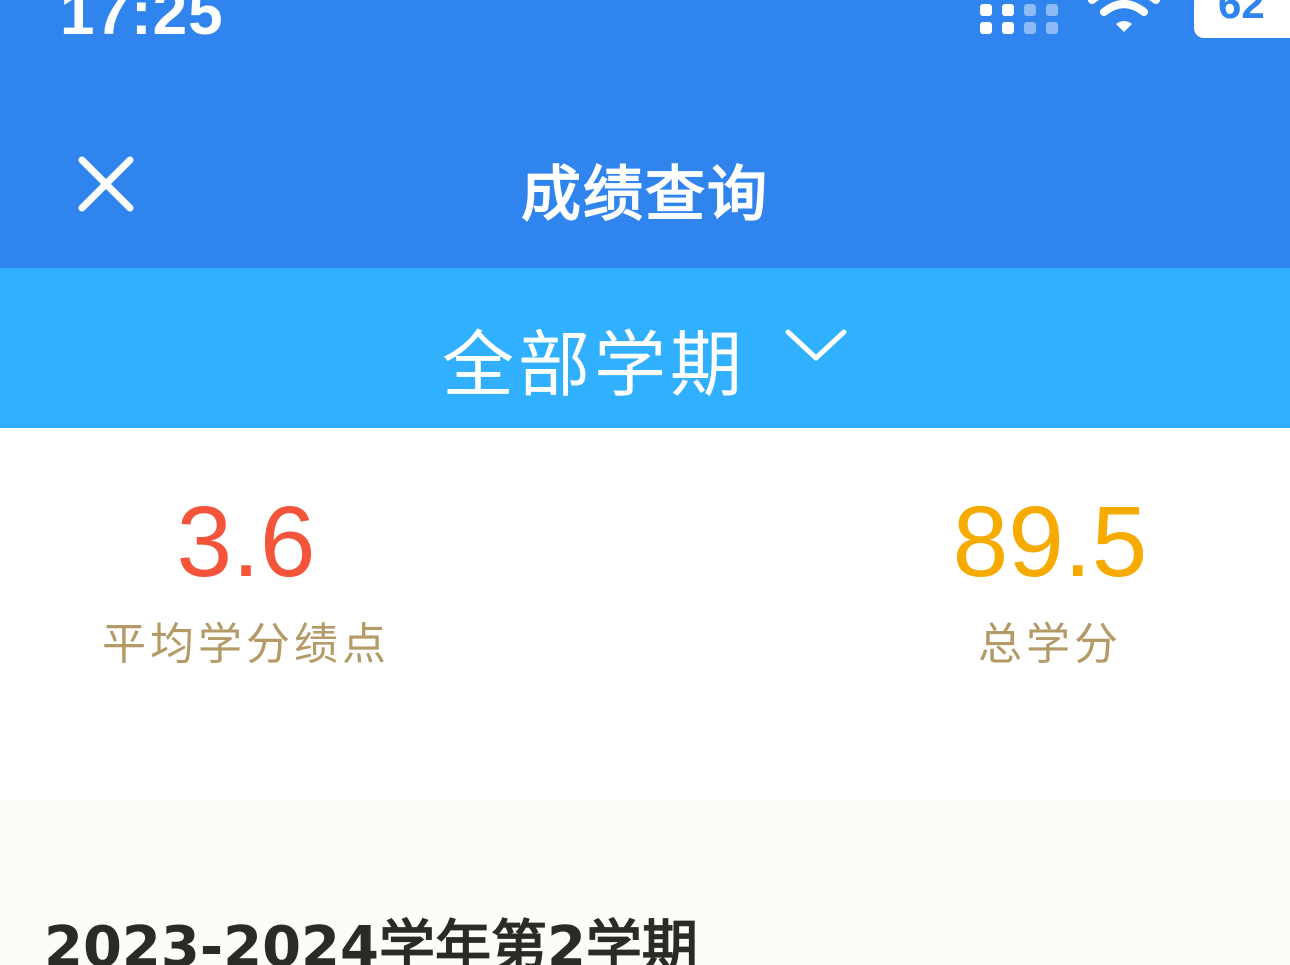 This screenshot has width=1290, height=965. I want to click on semester-section-title: 2023-2024学年第2学期, so click(371, 940).